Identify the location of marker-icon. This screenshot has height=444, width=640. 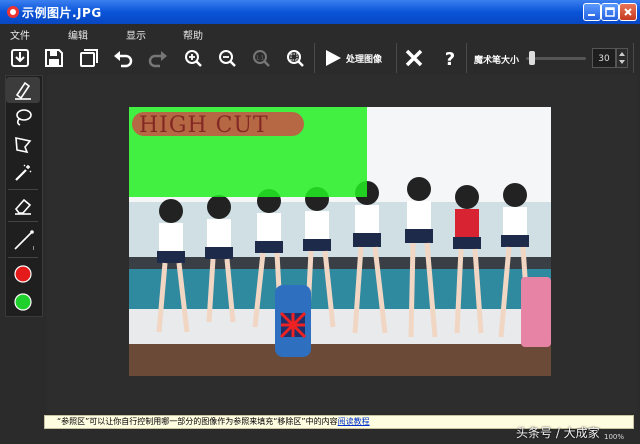
(23, 90).